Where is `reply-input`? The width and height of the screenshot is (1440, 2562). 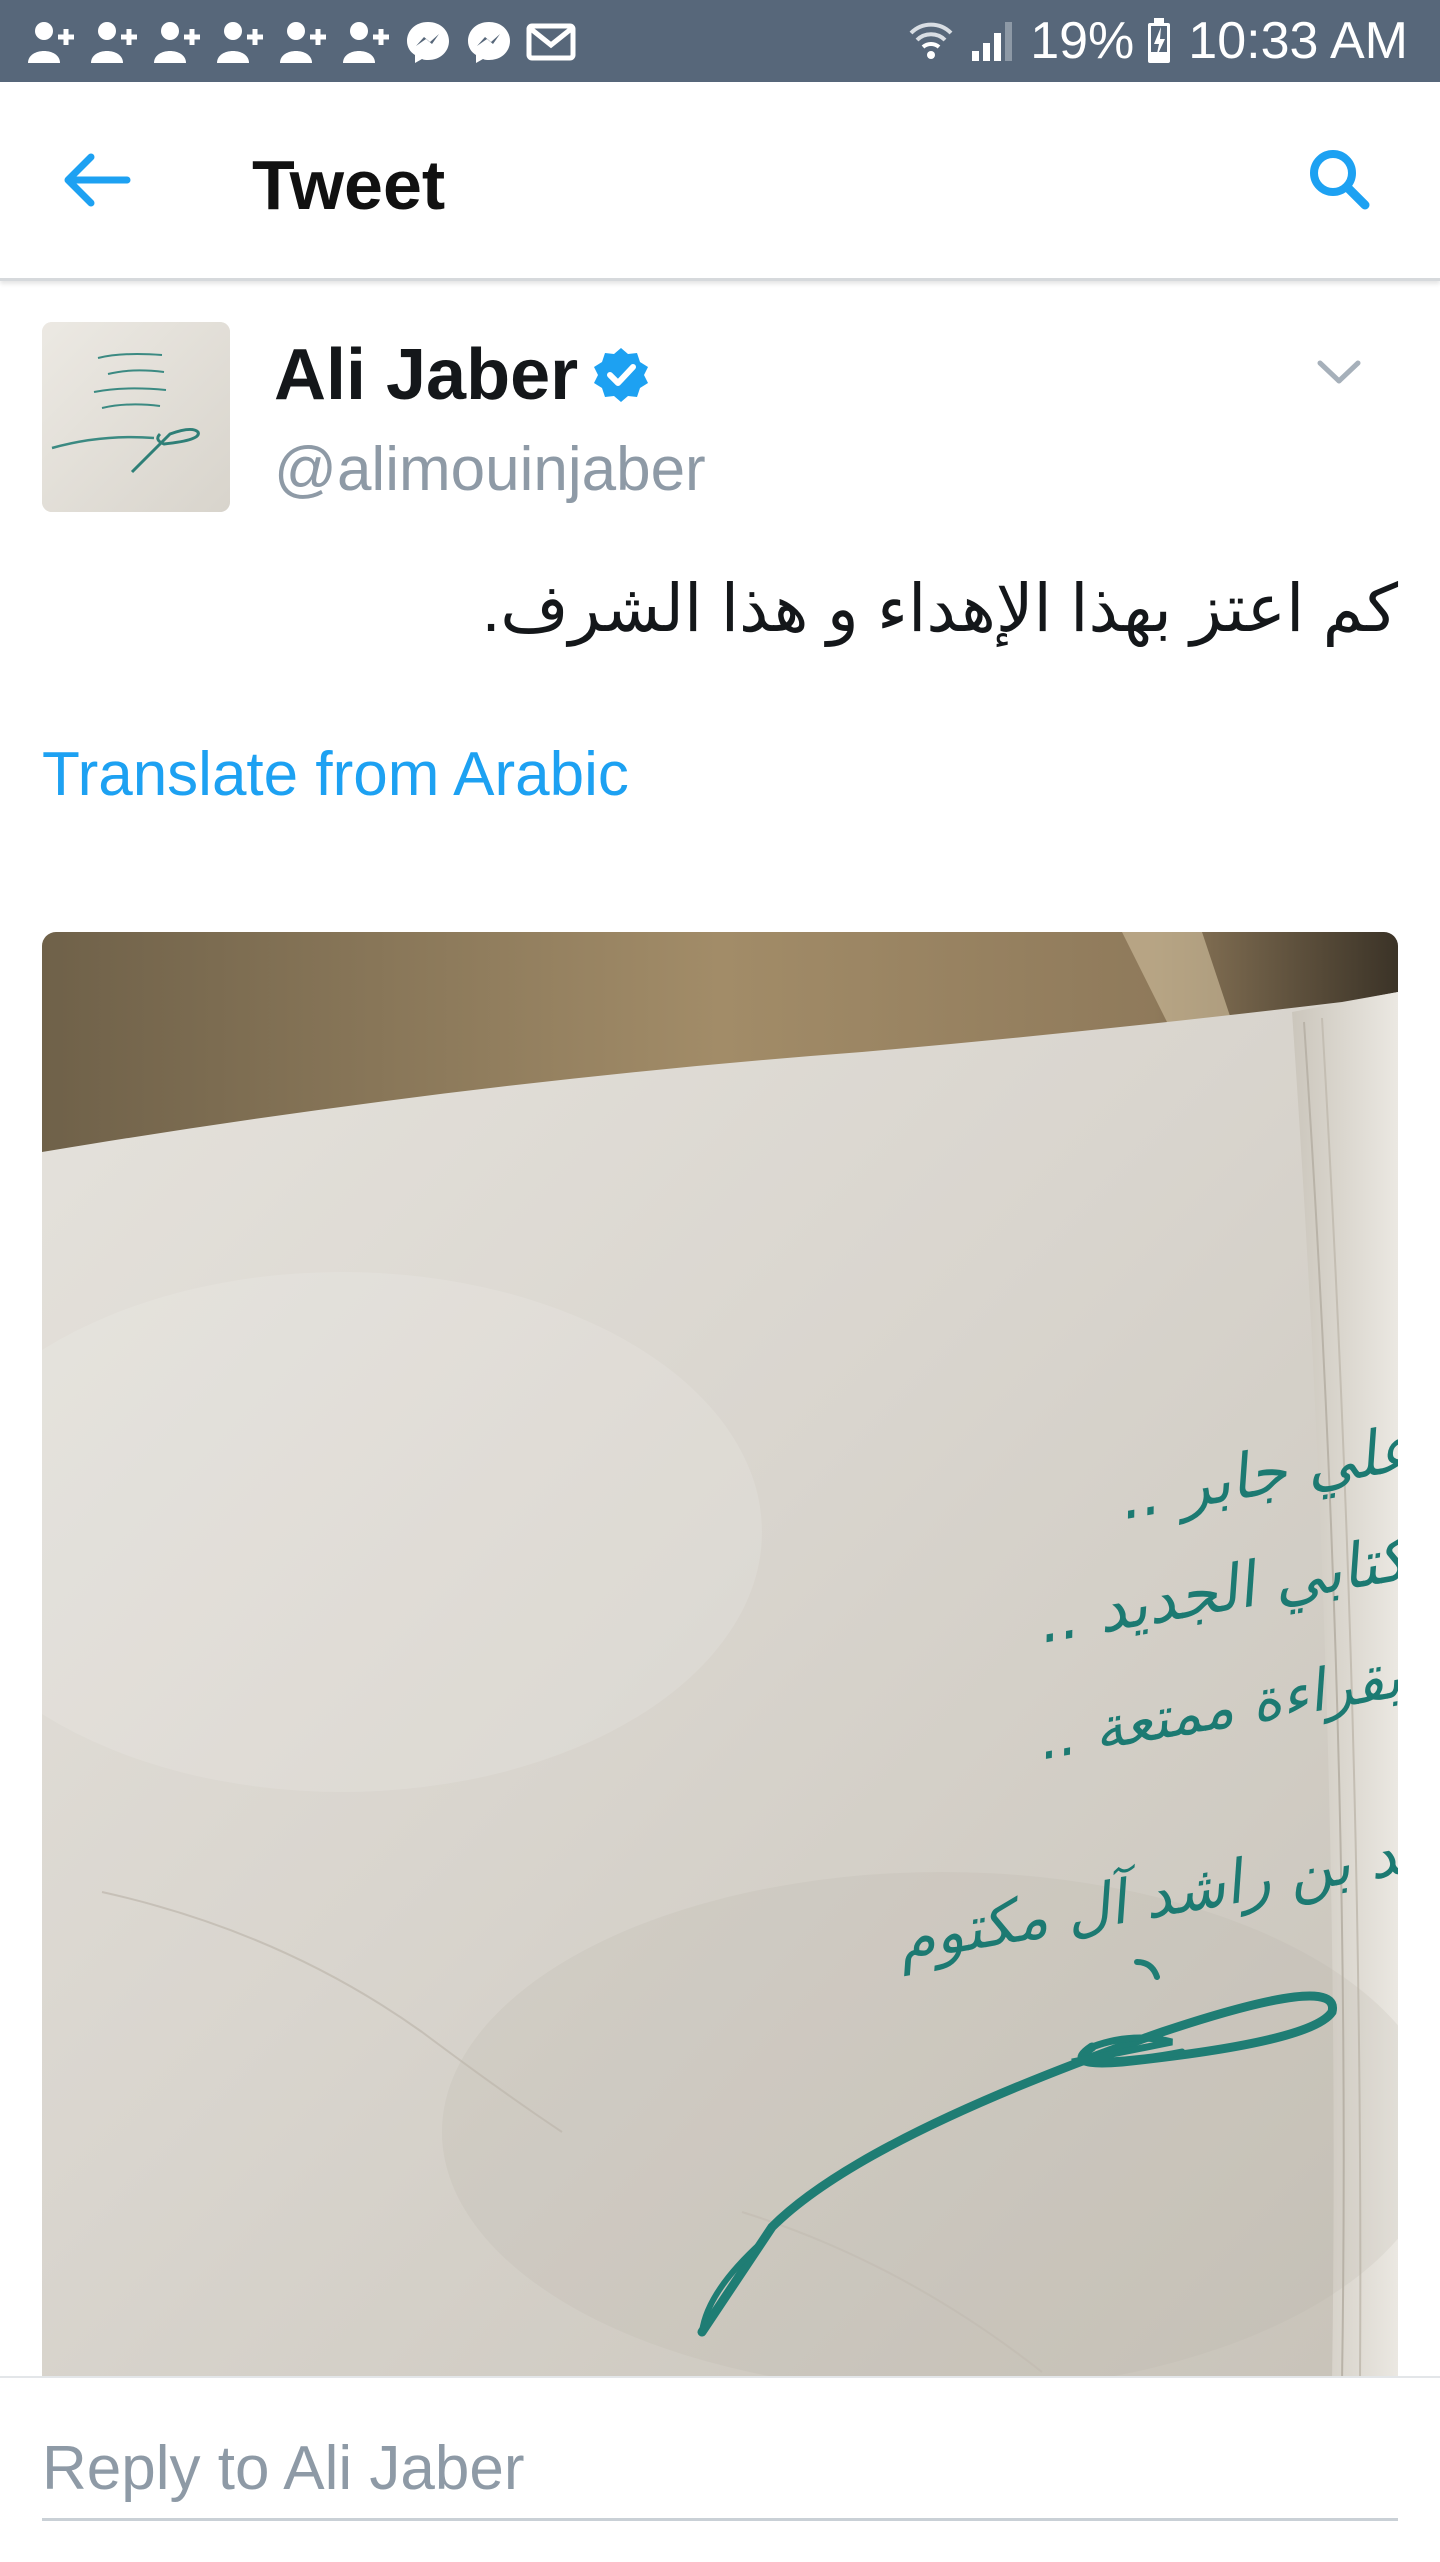
reply-input is located at coordinates (720, 2469).